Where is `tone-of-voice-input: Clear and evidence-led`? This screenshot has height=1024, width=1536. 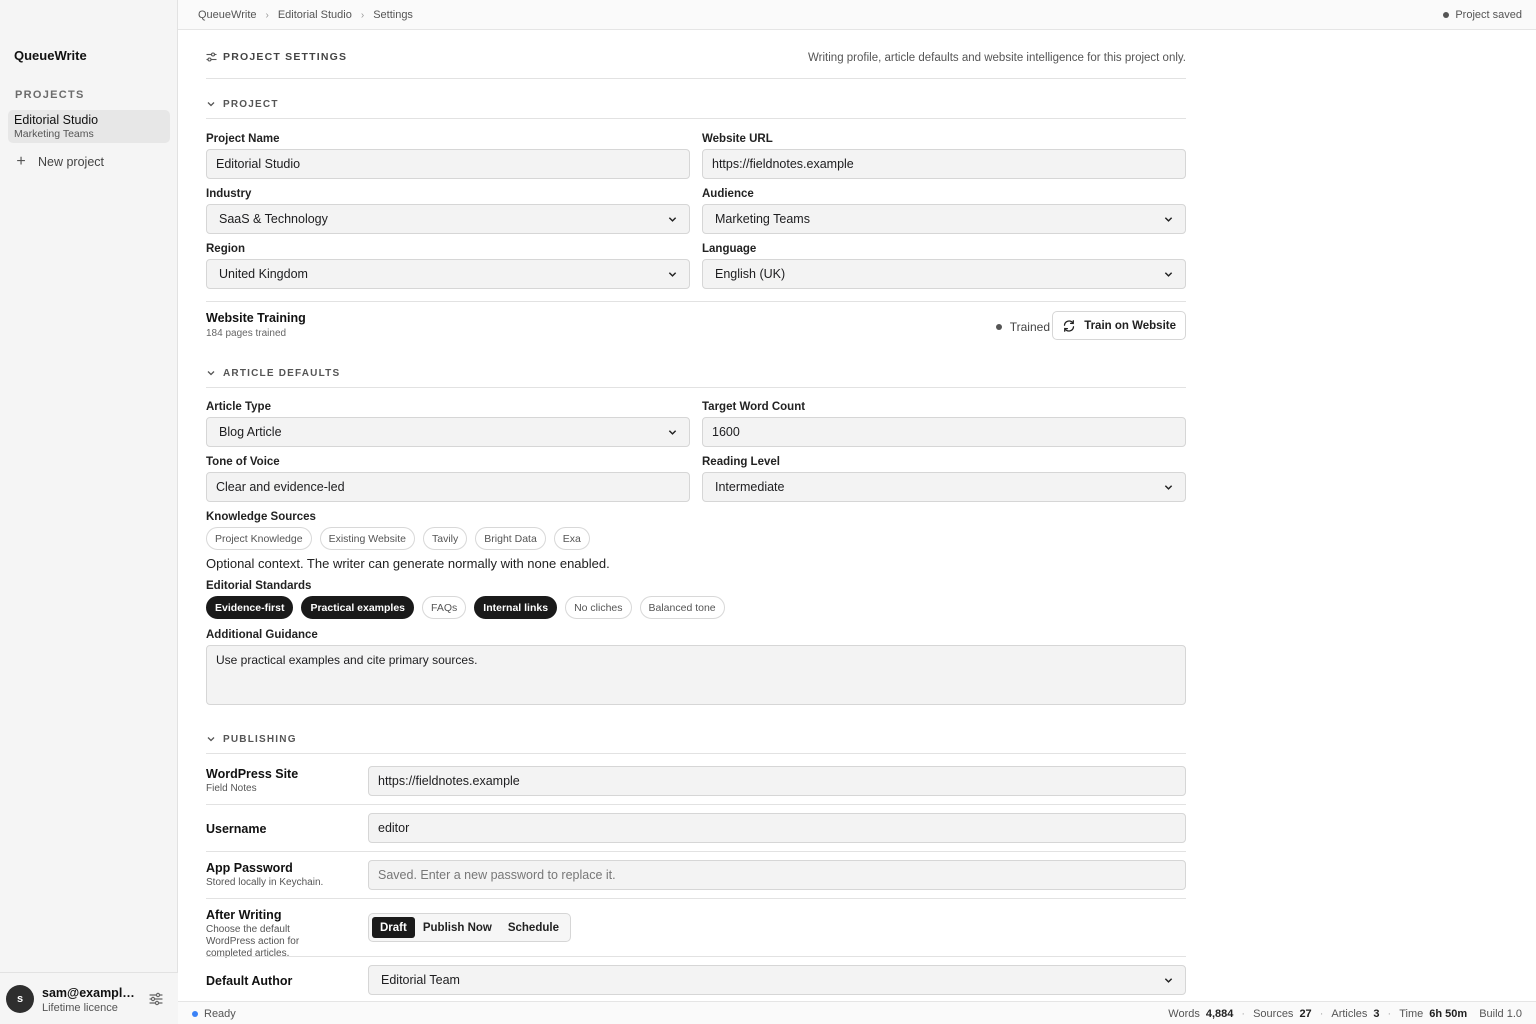
tone-of-voice-input: Clear and evidence-led is located at coordinates (448, 487).